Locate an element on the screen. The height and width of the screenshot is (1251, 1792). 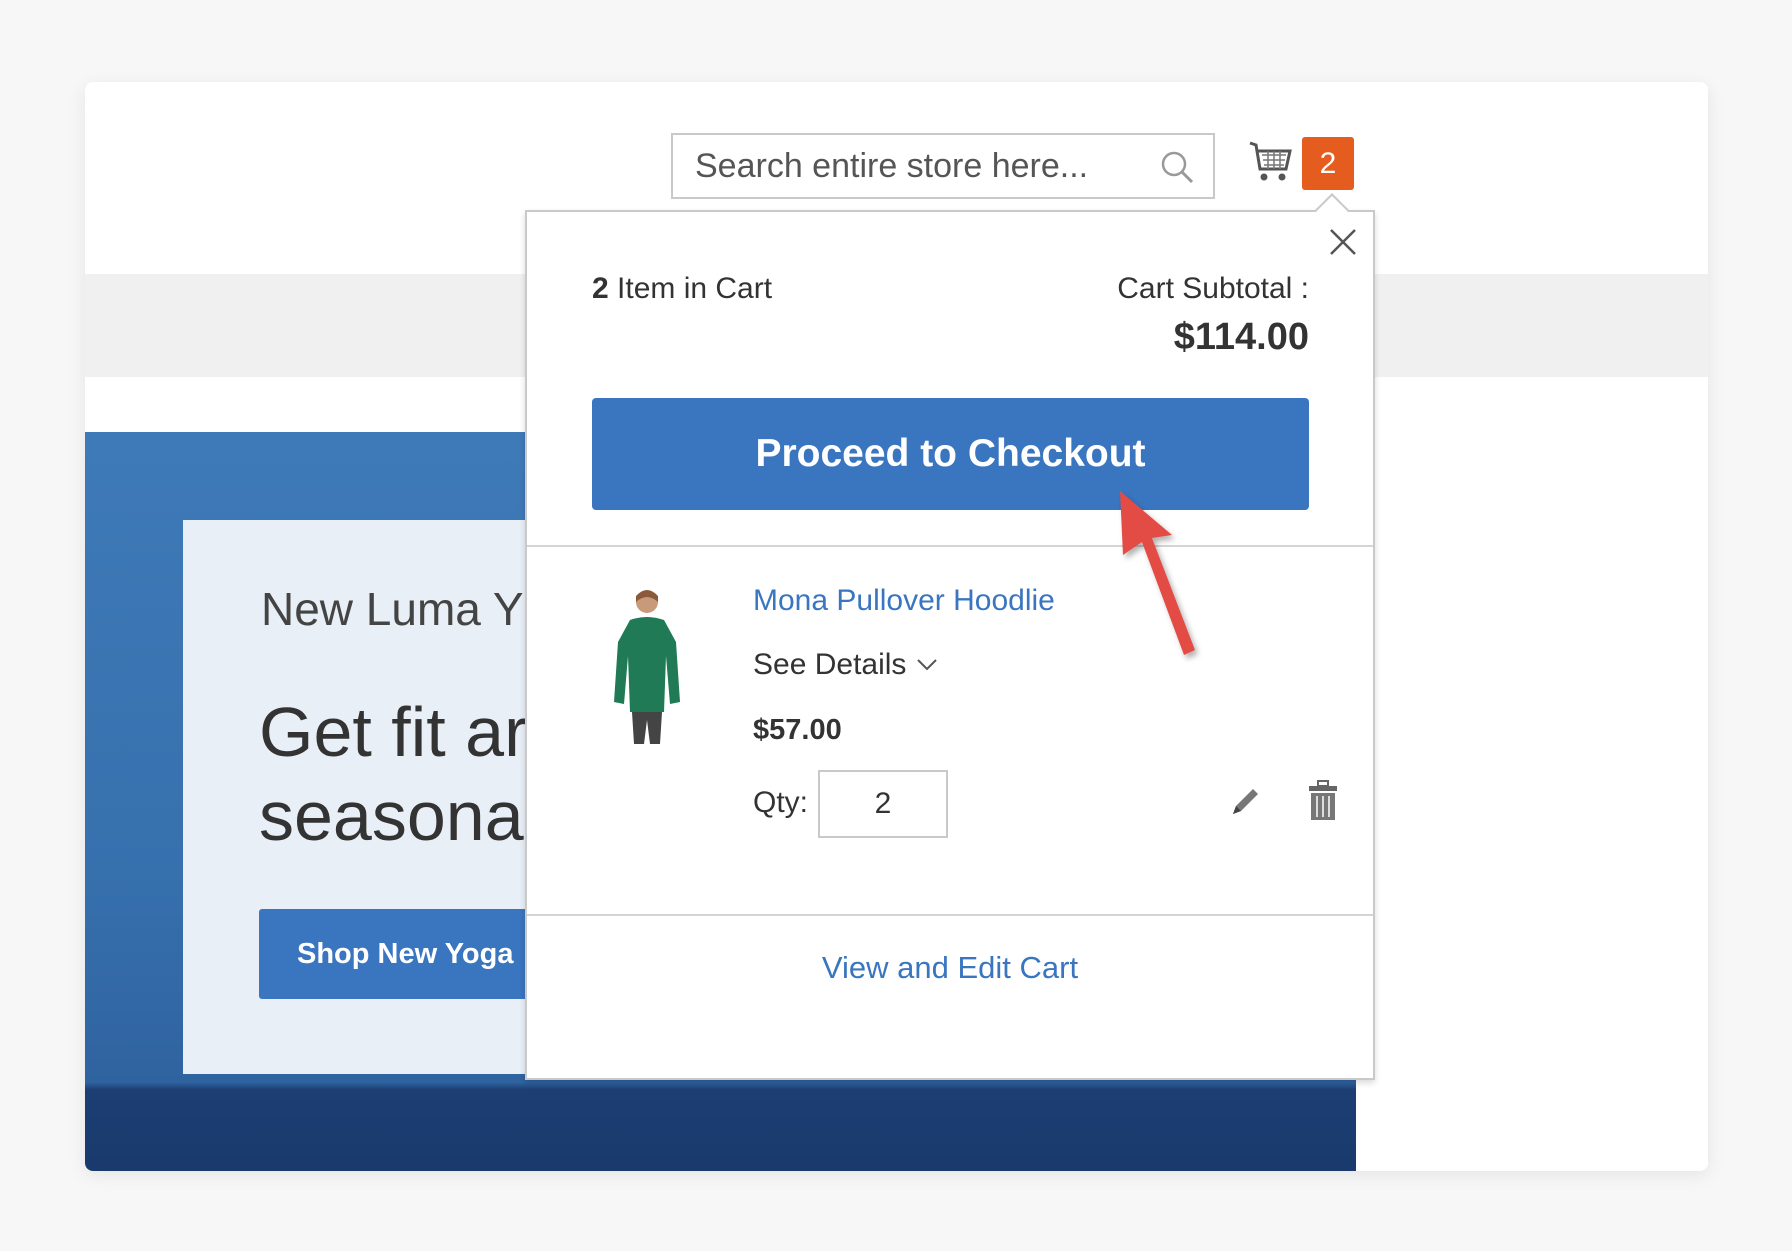
product-price: $57.00 is located at coordinates (797, 730).